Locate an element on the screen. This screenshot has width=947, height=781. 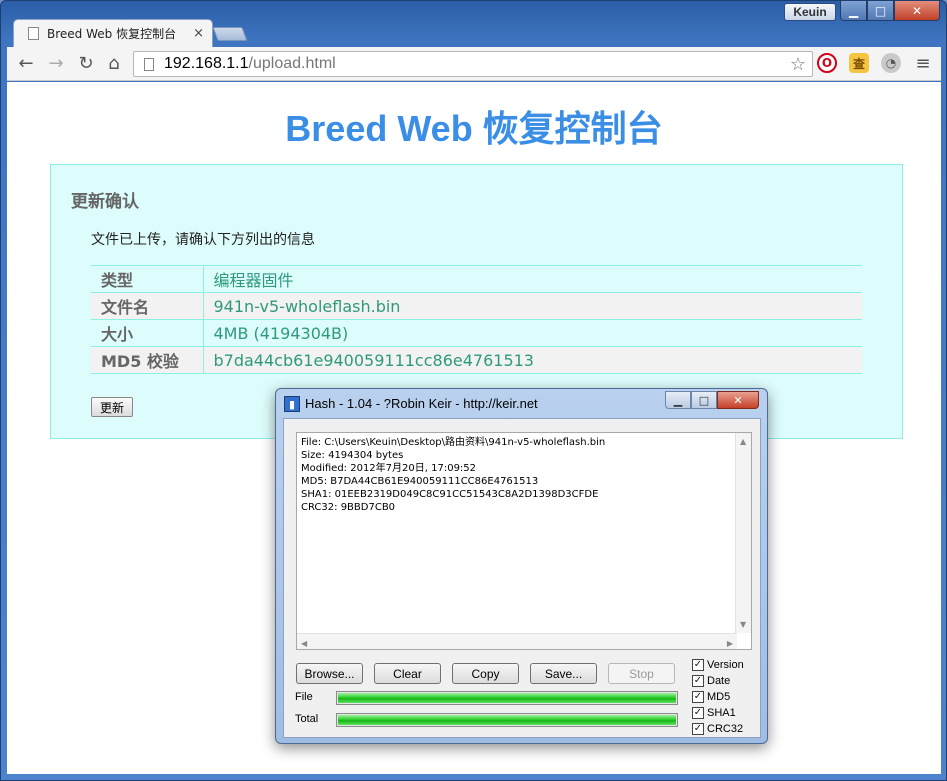
dictionary-extension-icon: 查 is located at coordinates (859, 63).